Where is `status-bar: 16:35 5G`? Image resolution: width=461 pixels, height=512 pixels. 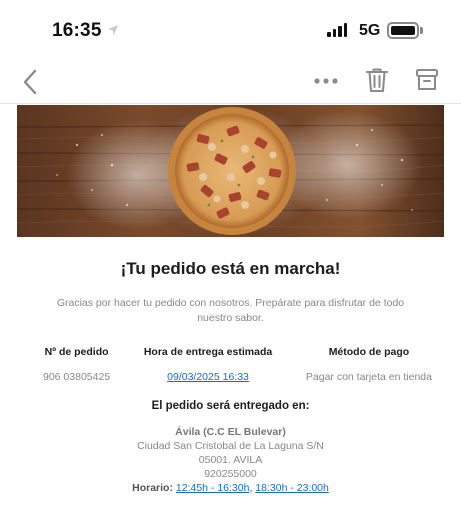 status-bar: 16:35 5G is located at coordinates (230, 30).